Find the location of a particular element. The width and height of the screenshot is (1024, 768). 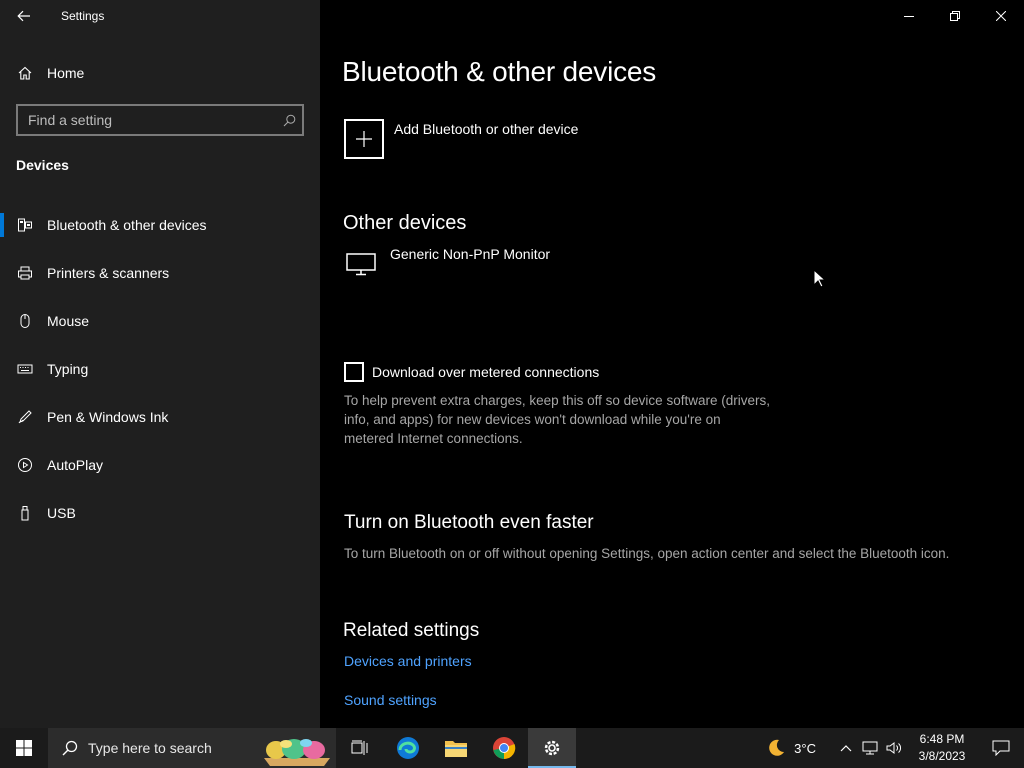

nav-home: Home is located at coordinates (160, 73).